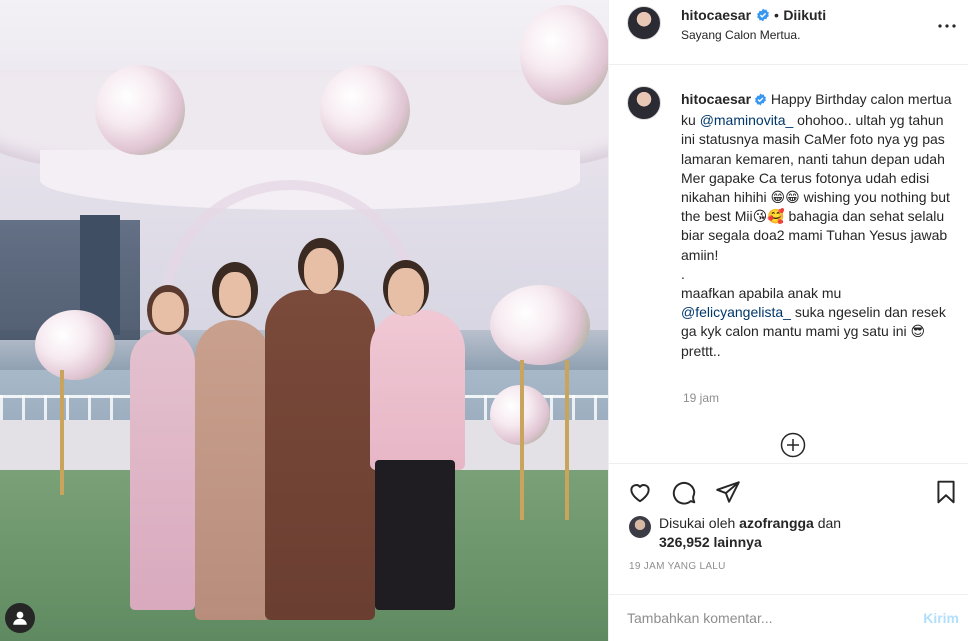  What do you see at coordinates (701, 398) in the screenshot?
I see `caption-time: 19 jam` at bounding box center [701, 398].